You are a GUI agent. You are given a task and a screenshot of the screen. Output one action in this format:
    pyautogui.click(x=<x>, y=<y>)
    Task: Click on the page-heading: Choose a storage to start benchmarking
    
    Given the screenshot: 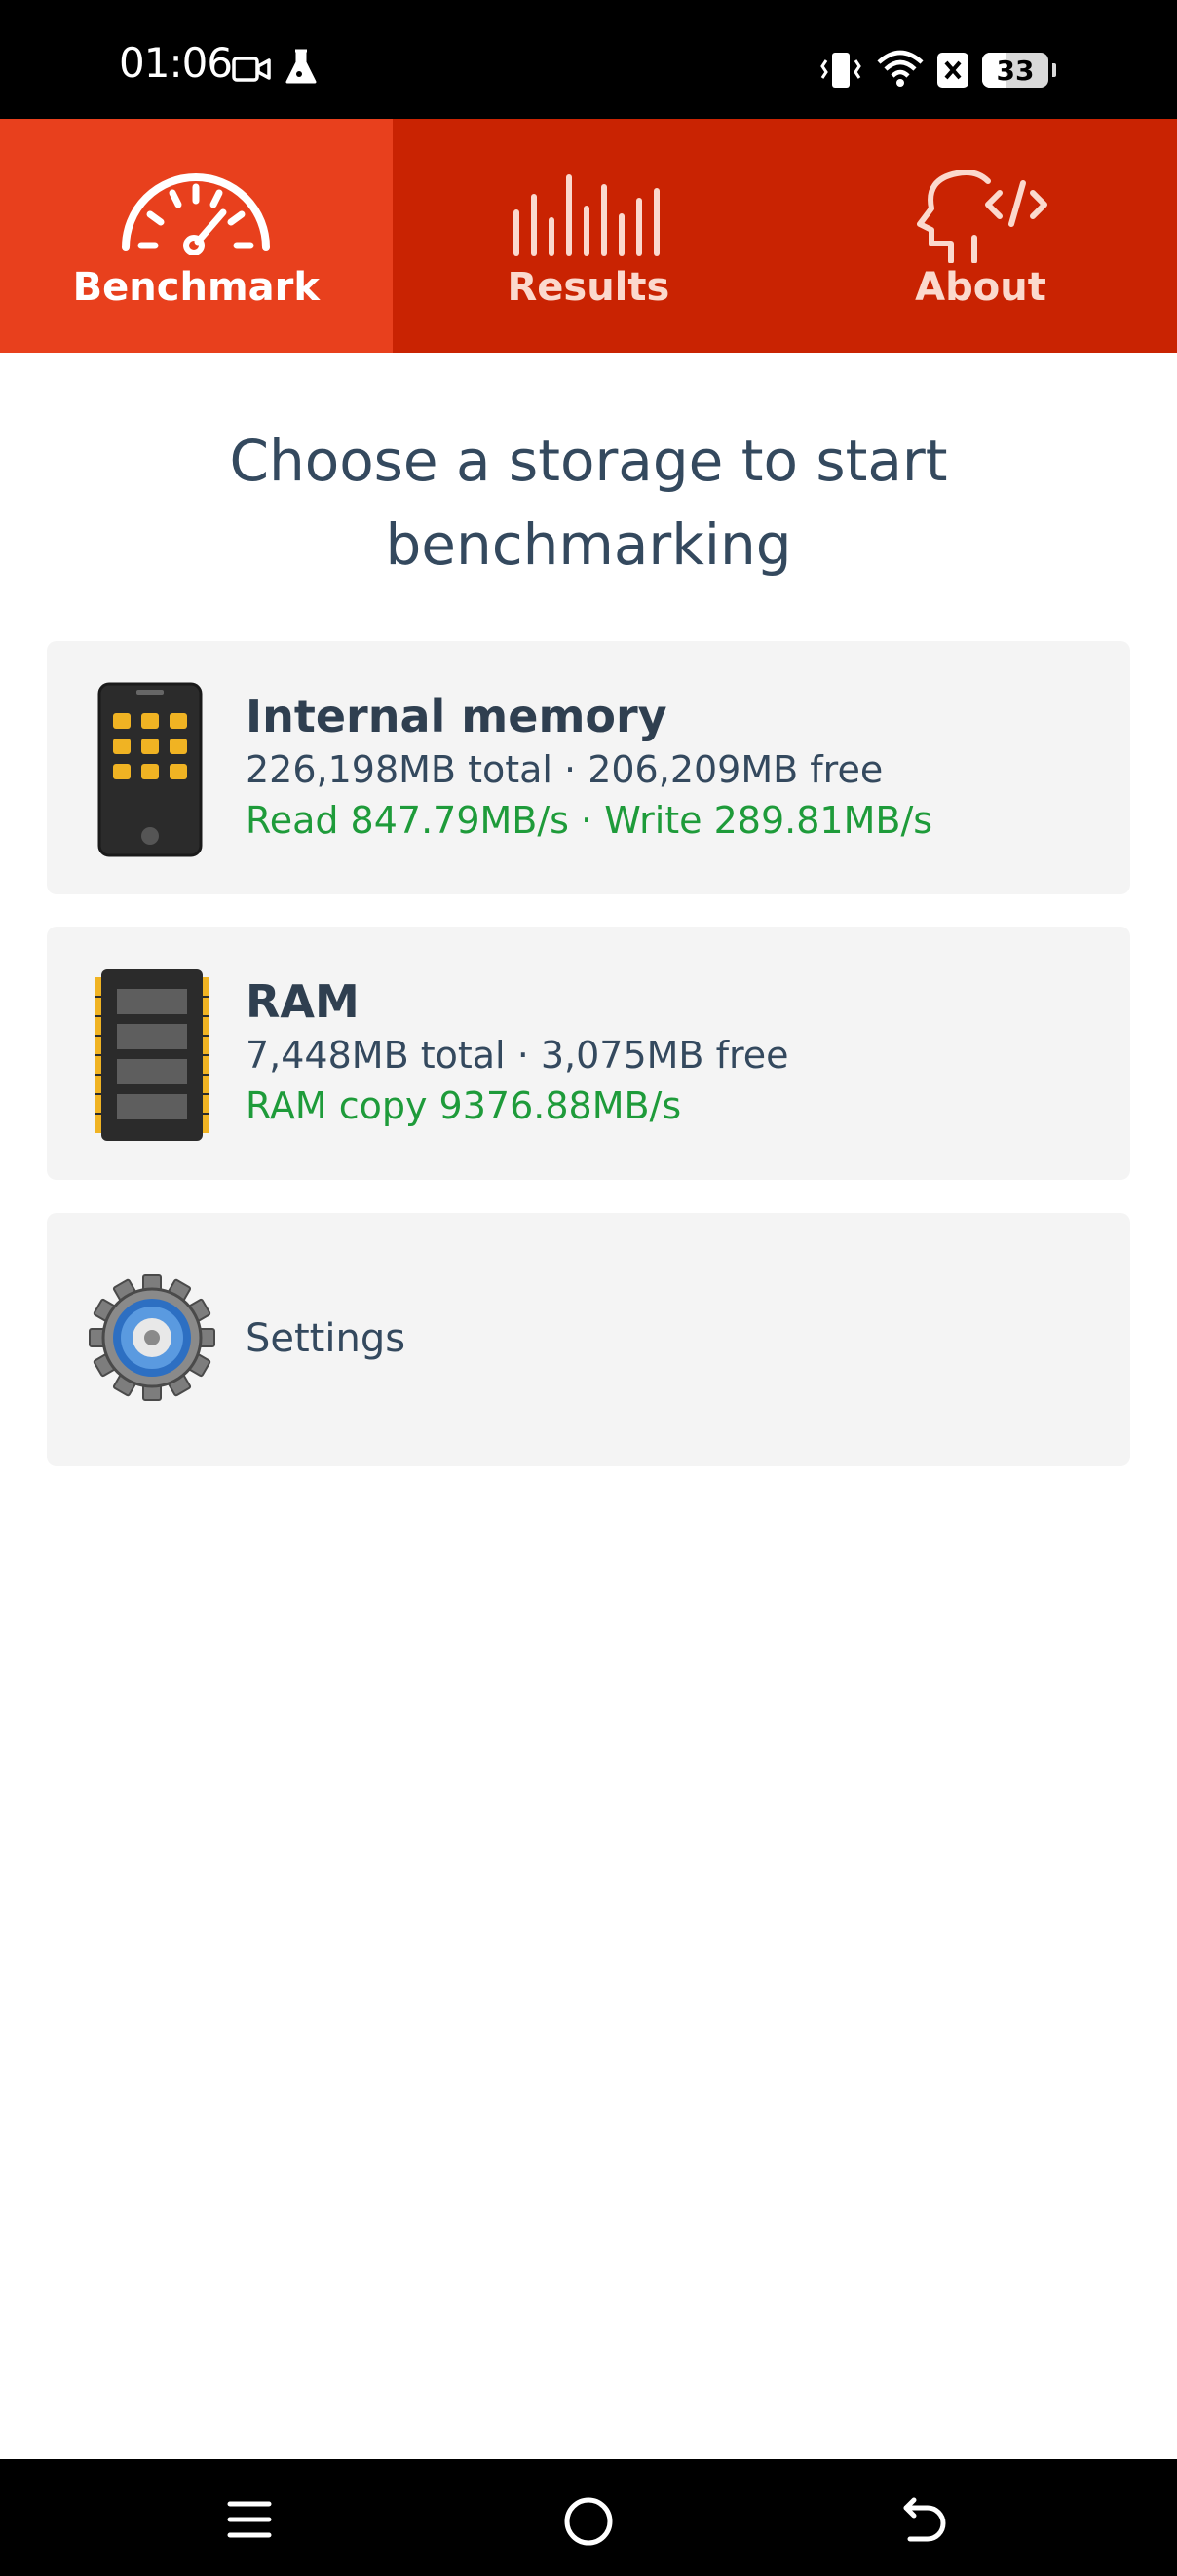 What is the action you would take?
    pyautogui.click(x=588, y=503)
    